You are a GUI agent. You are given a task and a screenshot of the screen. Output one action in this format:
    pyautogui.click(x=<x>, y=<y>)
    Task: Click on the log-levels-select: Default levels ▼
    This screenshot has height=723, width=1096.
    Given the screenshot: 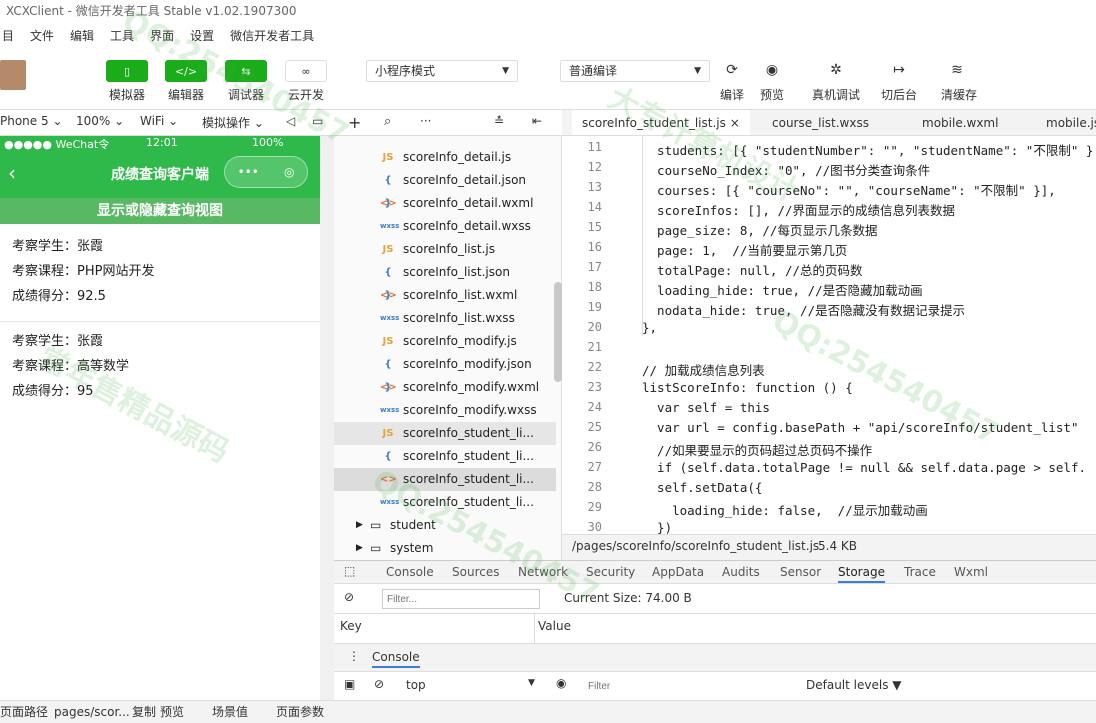 What is the action you would take?
    pyautogui.click(x=854, y=685)
    